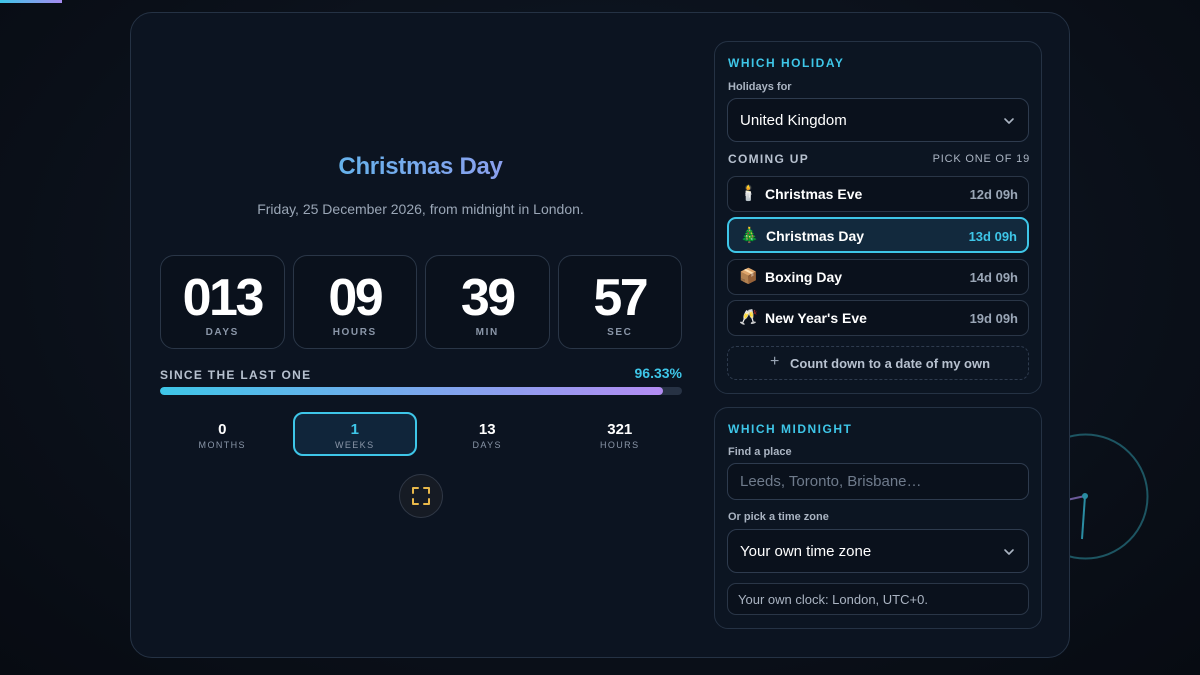 Image resolution: width=1200 pixels, height=675 pixels. I want to click on elapsed-value: 0, so click(222, 429).